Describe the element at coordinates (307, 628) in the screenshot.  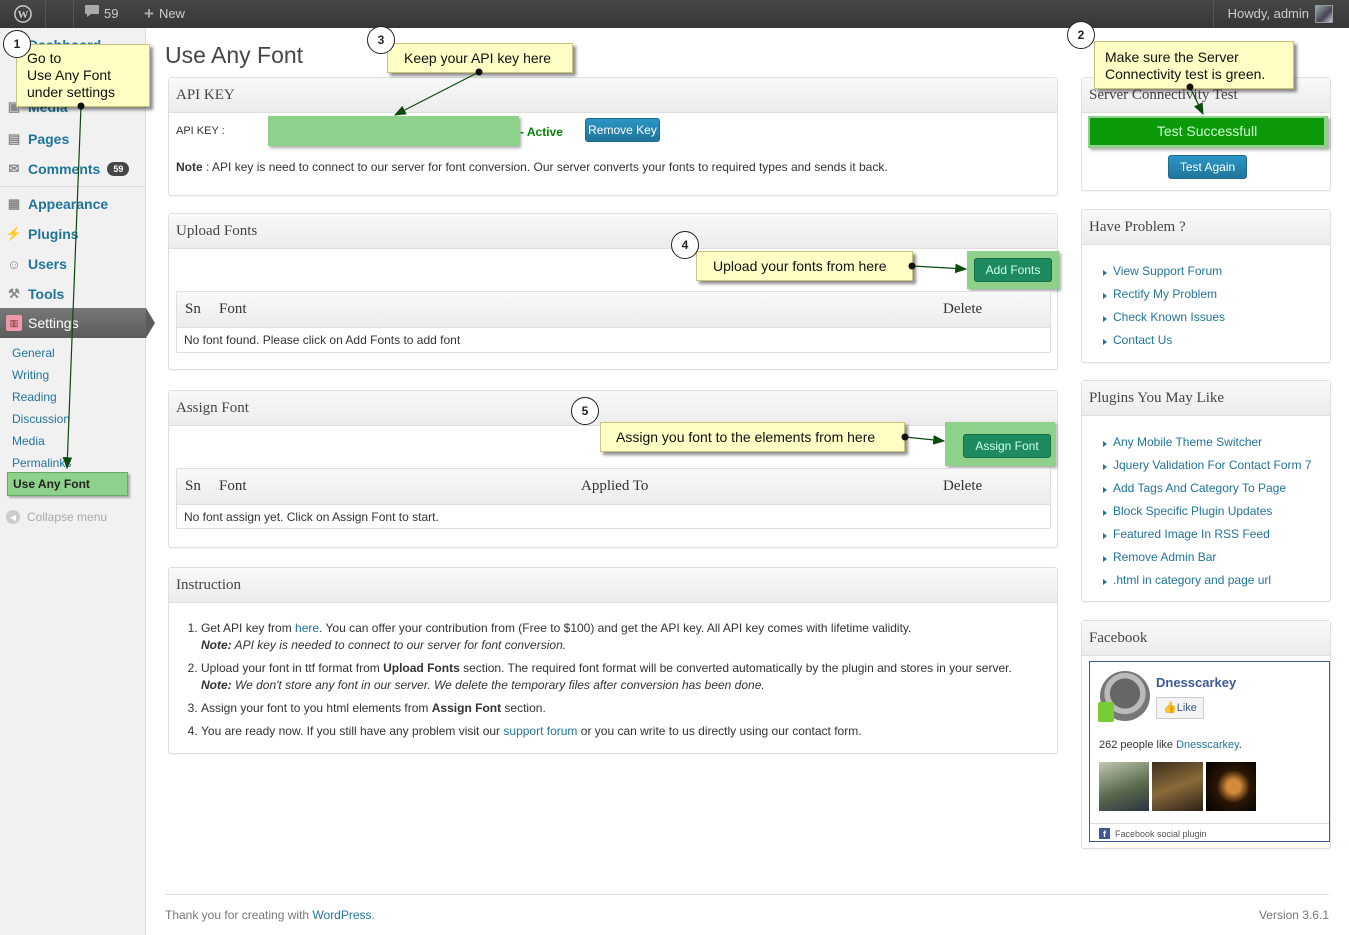
I see `here-link: here` at that location.